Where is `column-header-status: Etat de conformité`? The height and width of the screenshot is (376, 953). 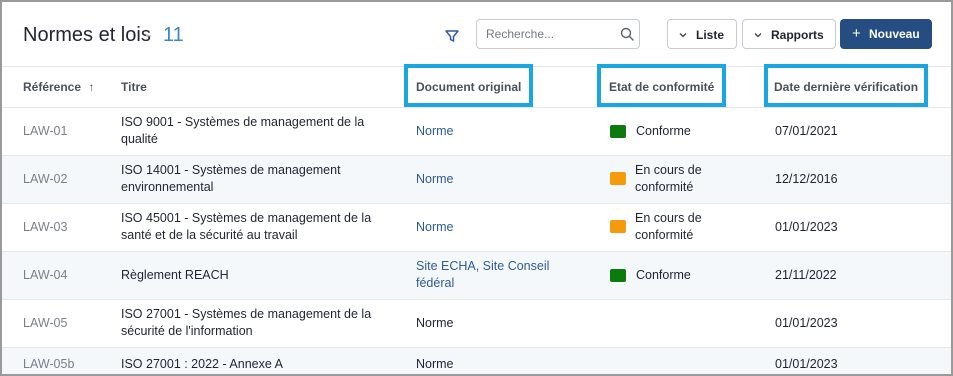
column-header-status: Etat de conformité is located at coordinates (661, 85).